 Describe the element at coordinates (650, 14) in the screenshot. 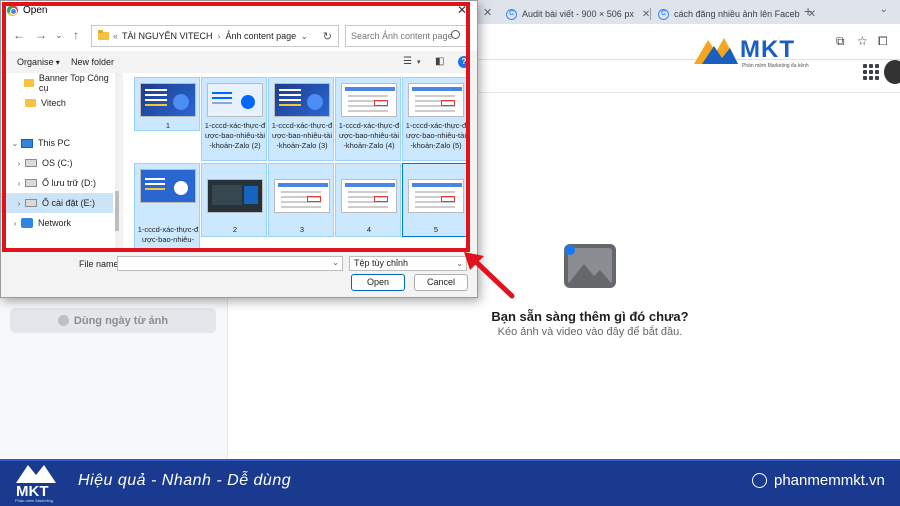

I see `tab-divider` at that location.